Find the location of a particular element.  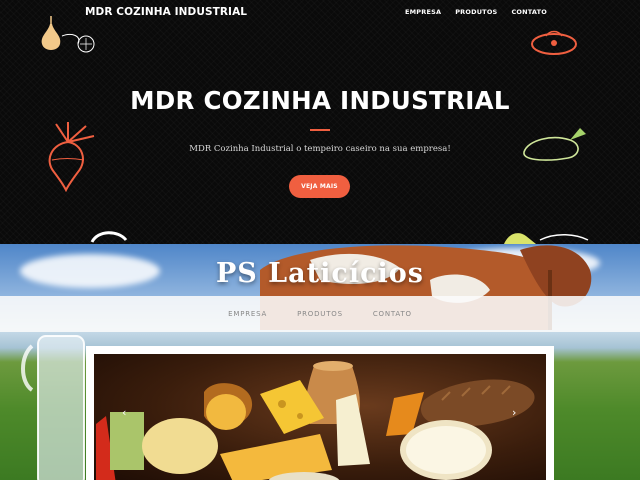

veja-mais-button: VEJA MAIS is located at coordinates (319, 186).